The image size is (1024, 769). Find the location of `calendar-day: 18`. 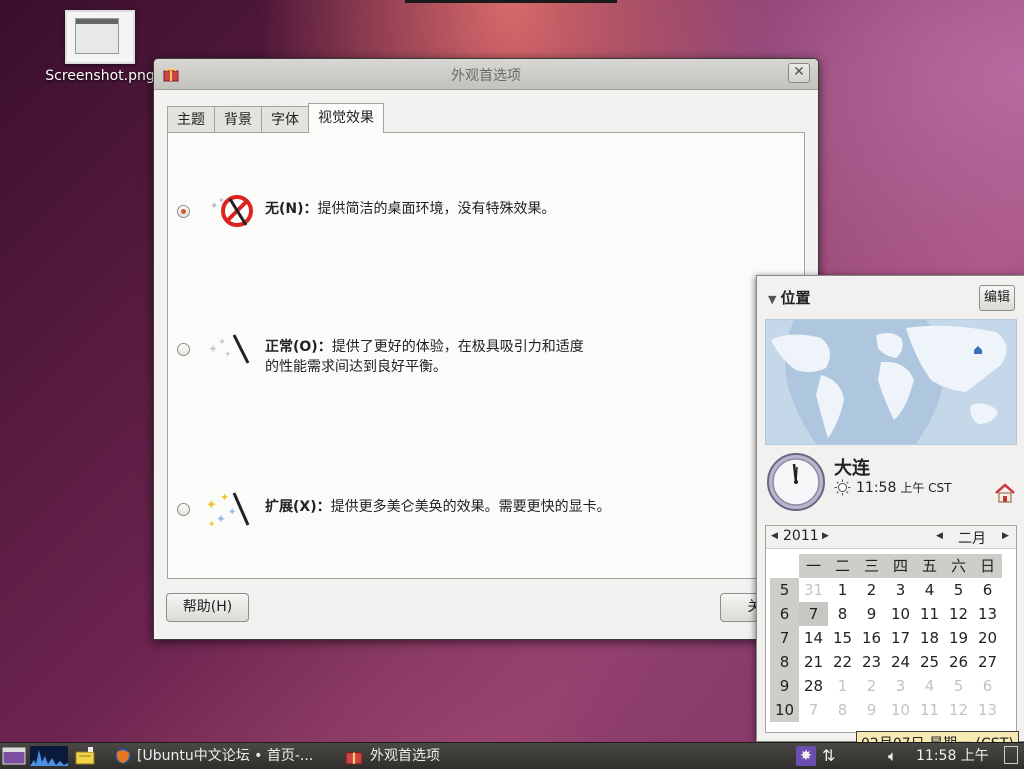

calendar-day: 18 is located at coordinates (929, 638).